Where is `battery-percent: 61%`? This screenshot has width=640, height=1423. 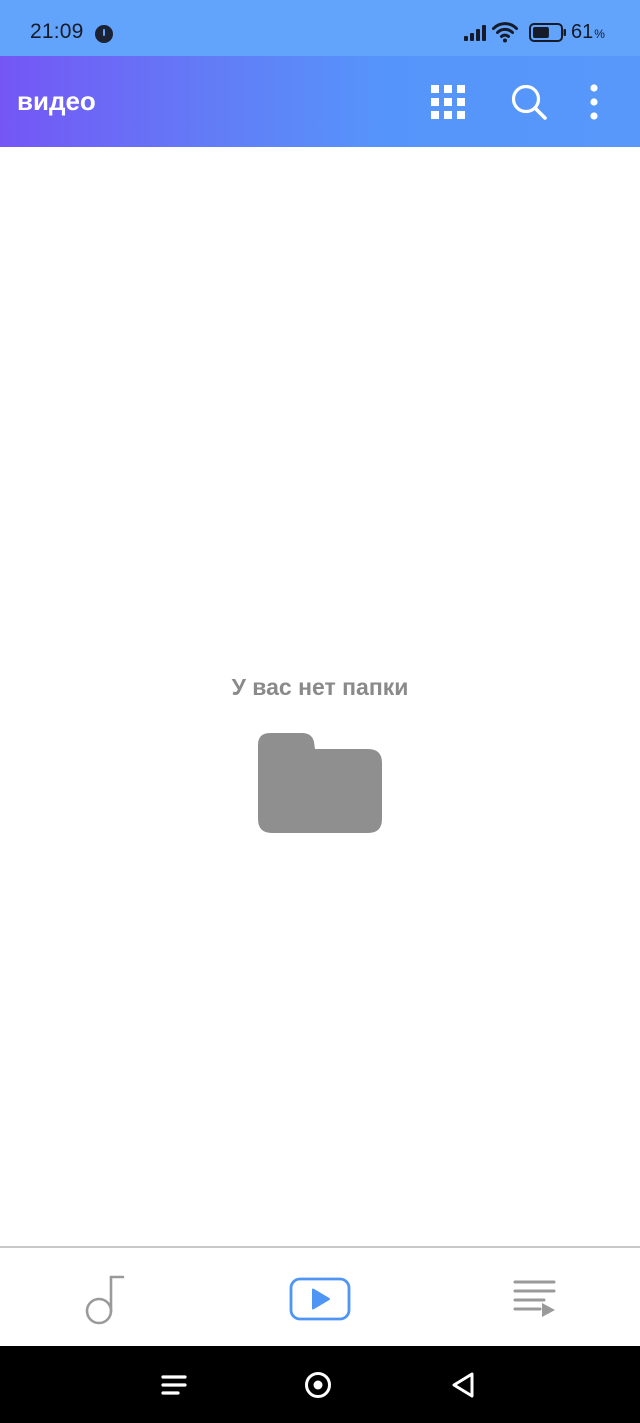
battery-percent: 61% is located at coordinates (588, 32).